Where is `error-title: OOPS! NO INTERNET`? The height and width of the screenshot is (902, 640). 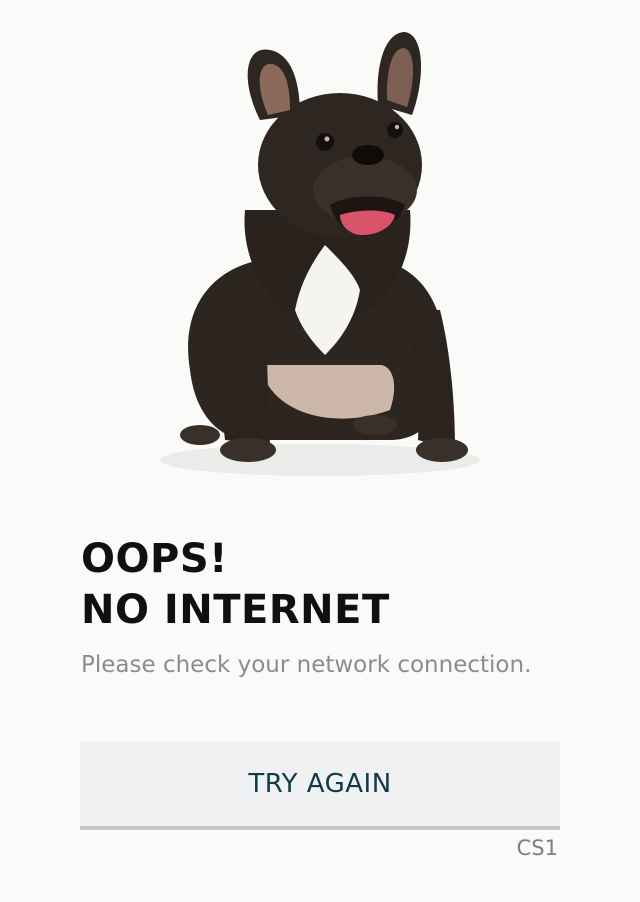 error-title: OOPS! NO INTERNET is located at coordinates (235, 585).